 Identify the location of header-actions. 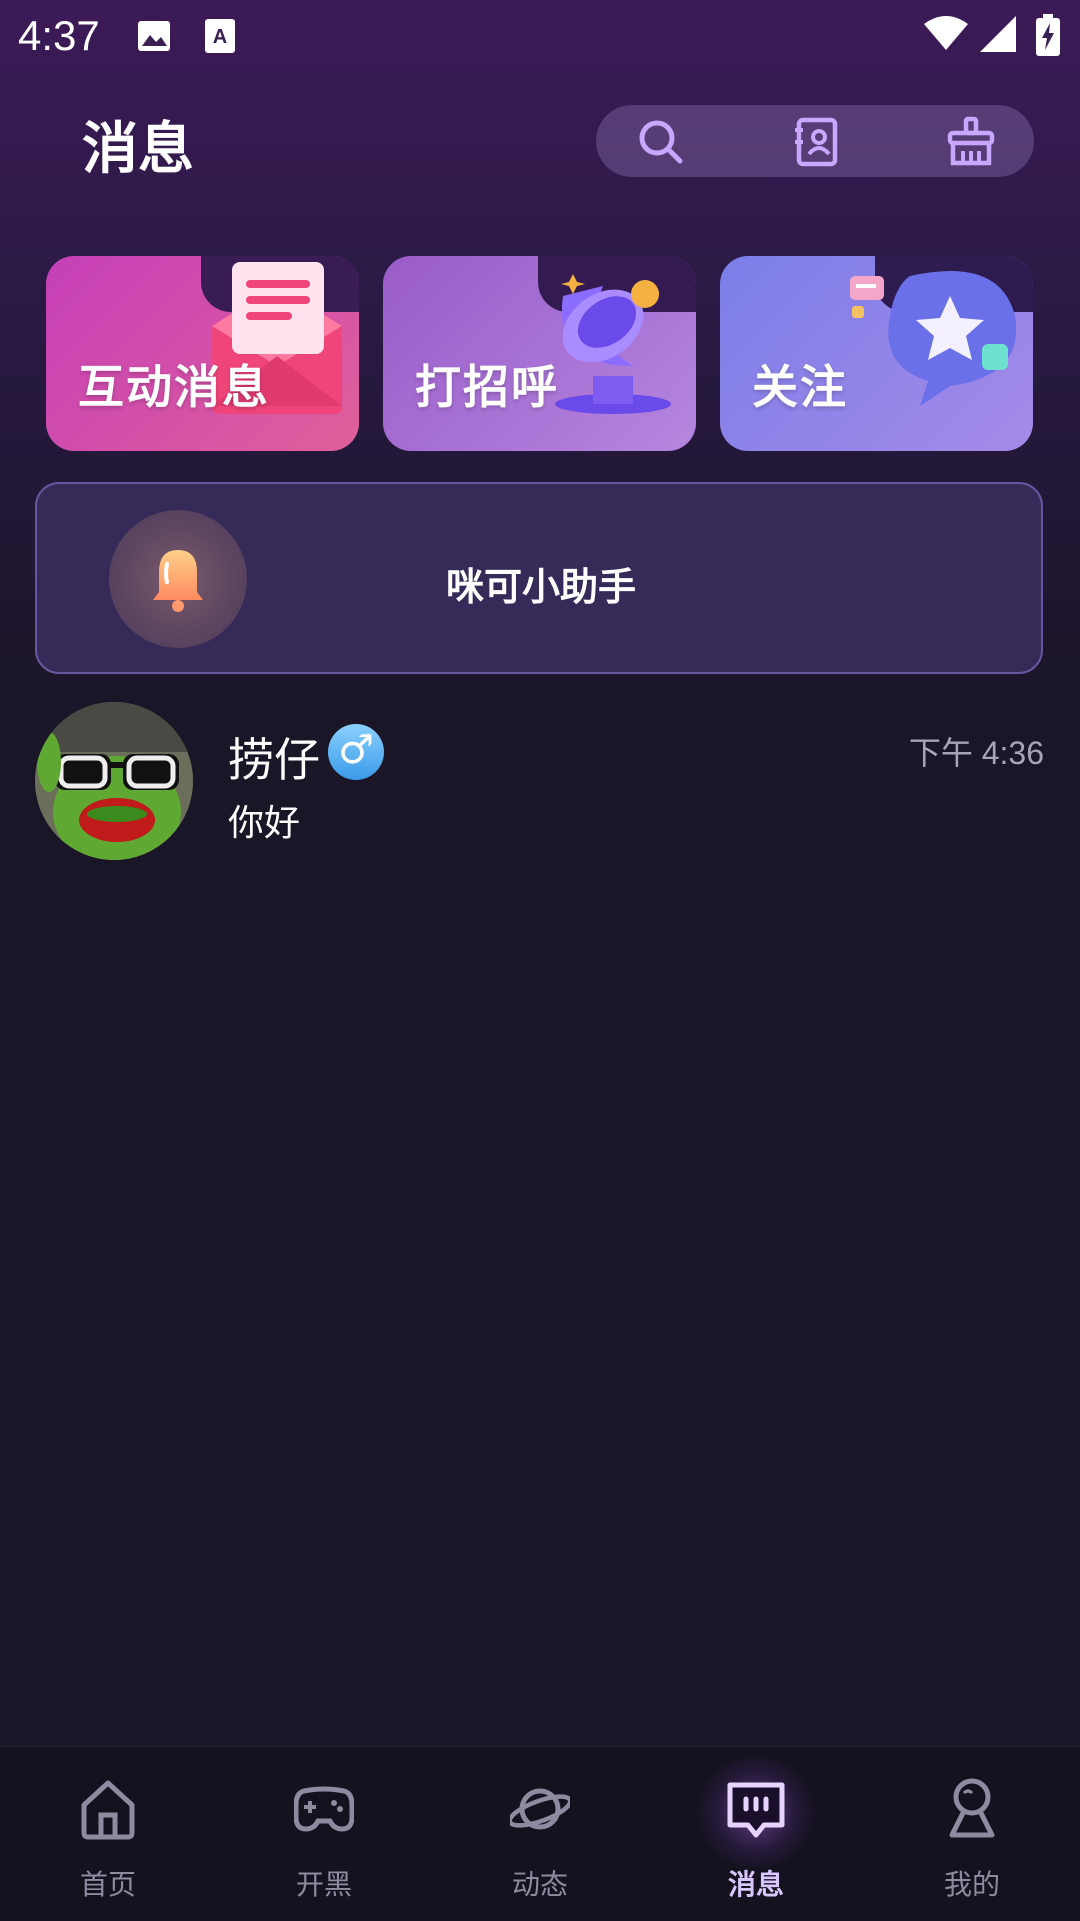
(815, 141).